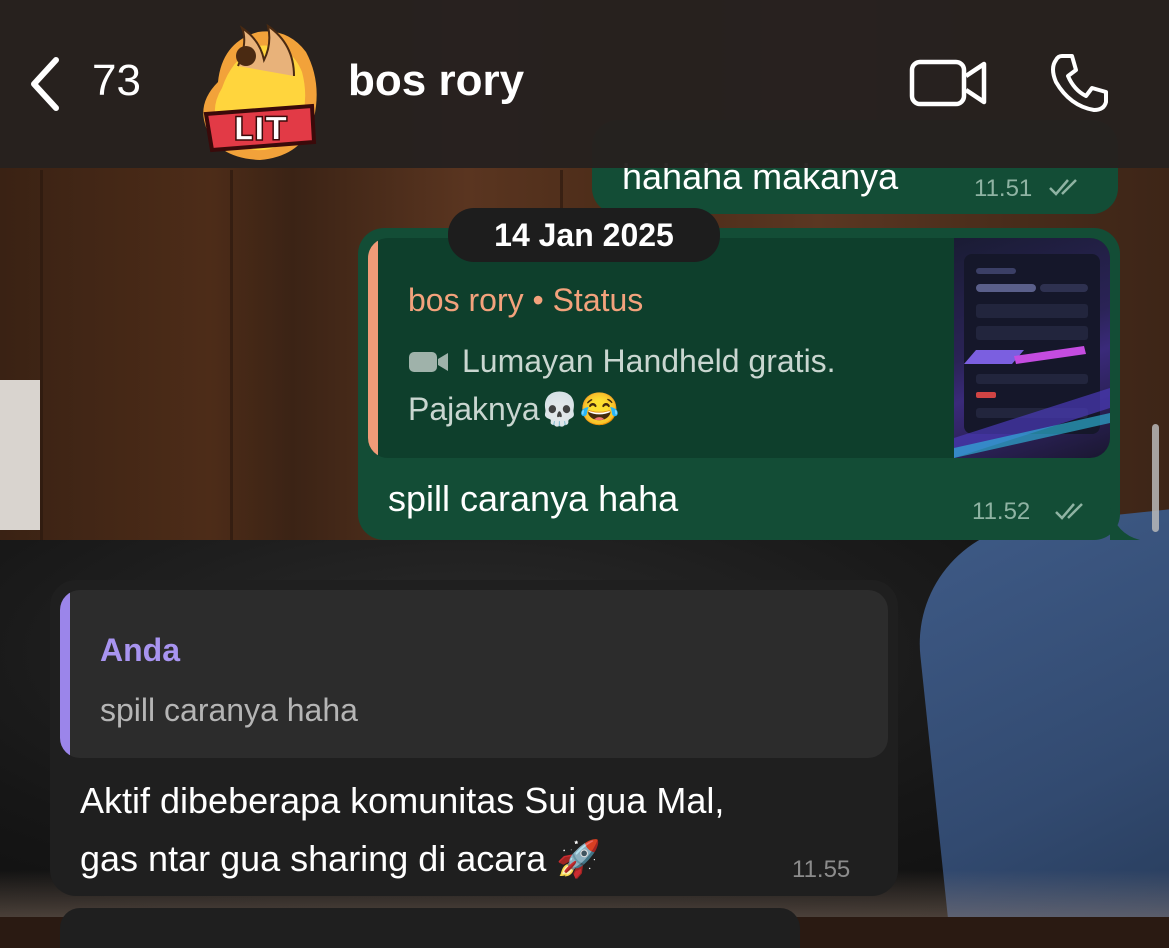 Image resolution: width=1169 pixels, height=948 pixels. I want to click on video-status-icon, so click(428, 362).